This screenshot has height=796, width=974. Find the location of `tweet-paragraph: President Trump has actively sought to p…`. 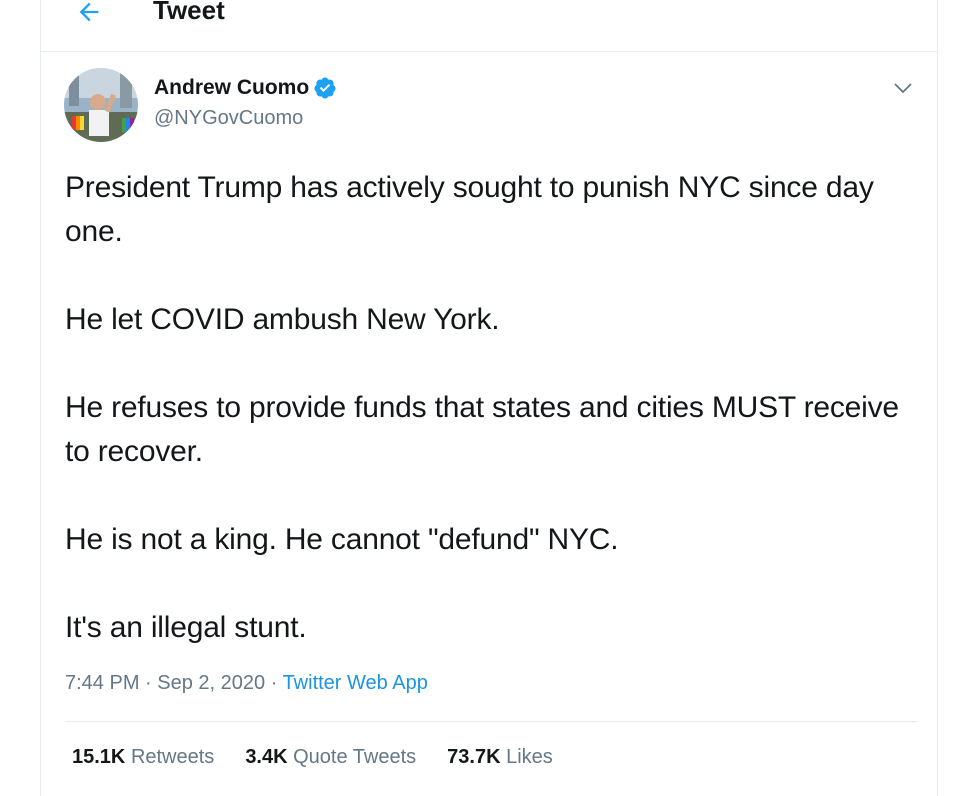

tweet-paragraph: President Trump has actively sought to p… is located at coordinates (469, 209).